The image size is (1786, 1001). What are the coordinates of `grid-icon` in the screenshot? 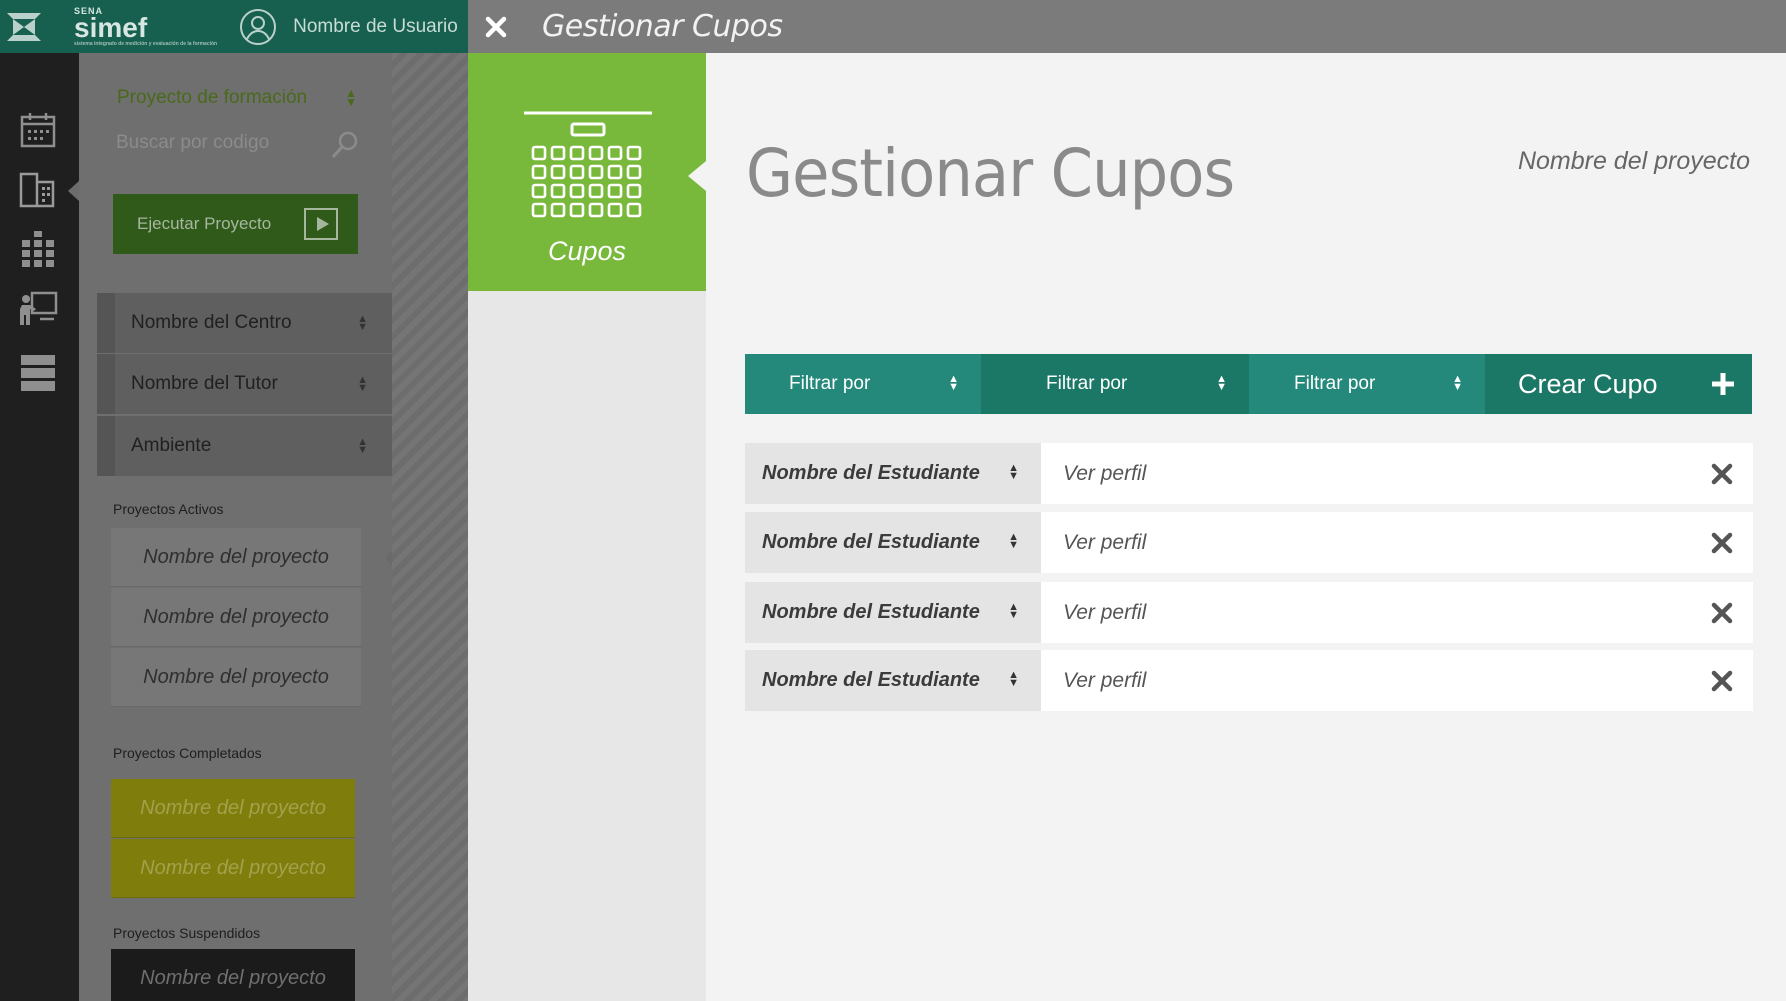 It's located at (38, 249).